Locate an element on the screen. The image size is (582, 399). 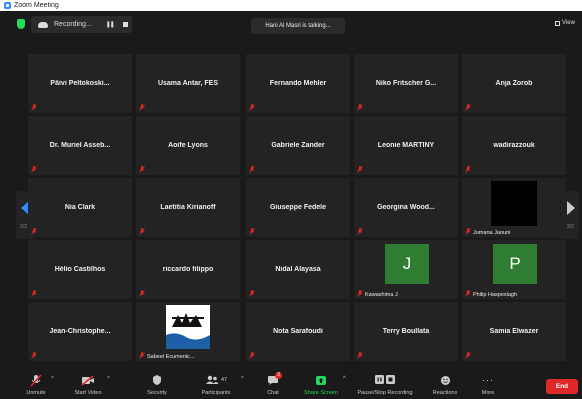
view-button: View is located at coordinates (565, 23).